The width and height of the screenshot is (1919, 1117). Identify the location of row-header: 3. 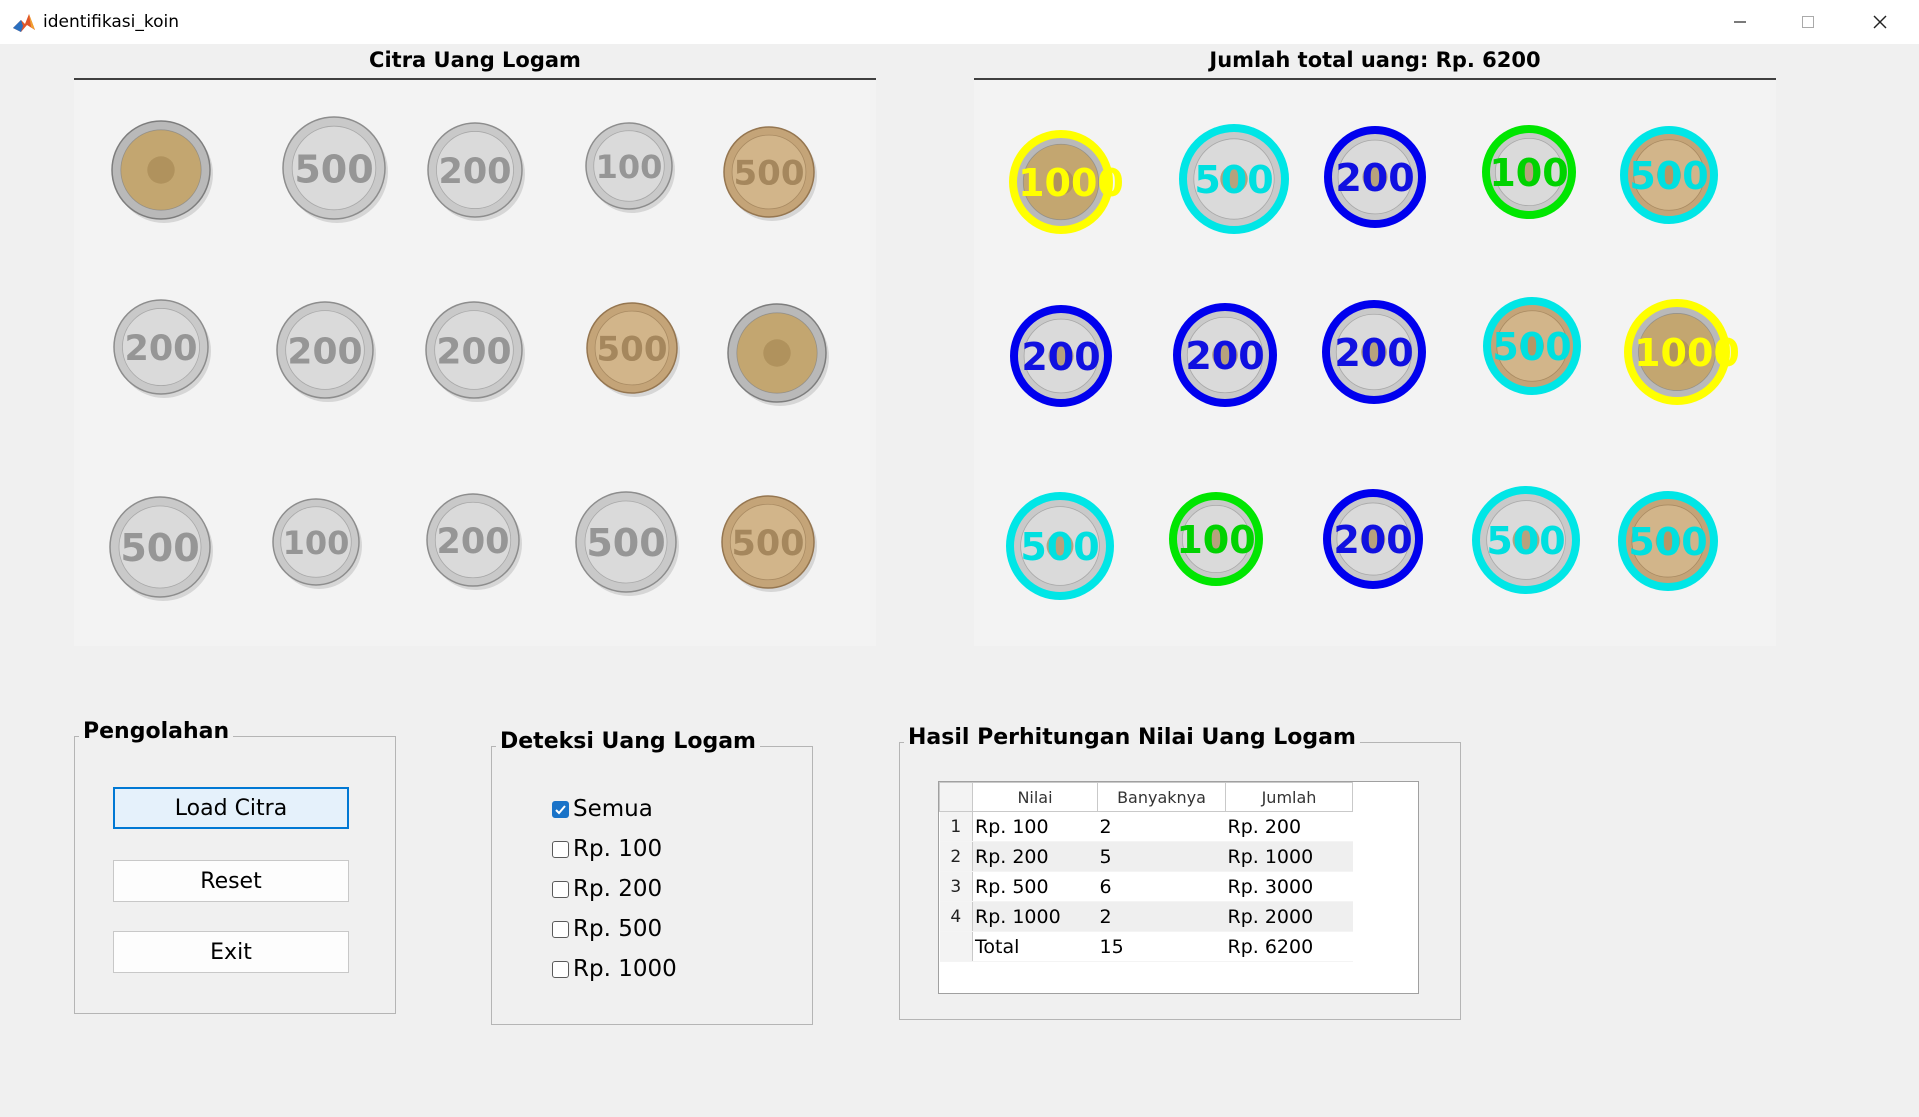
(956, 886).